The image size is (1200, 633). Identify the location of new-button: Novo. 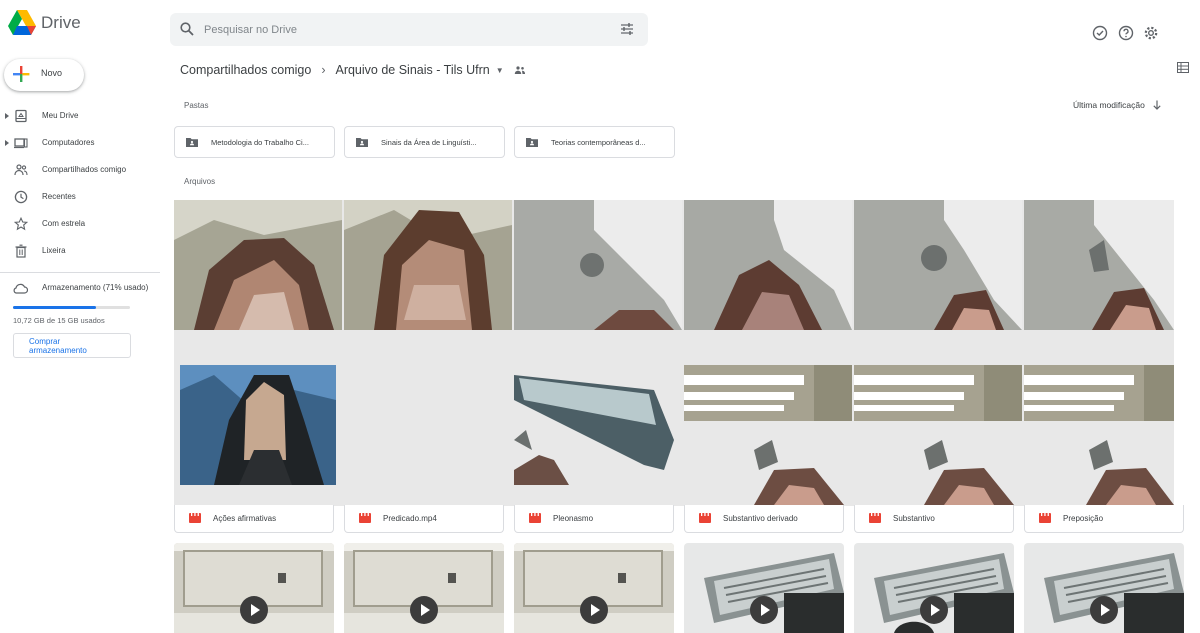
(44, 75).